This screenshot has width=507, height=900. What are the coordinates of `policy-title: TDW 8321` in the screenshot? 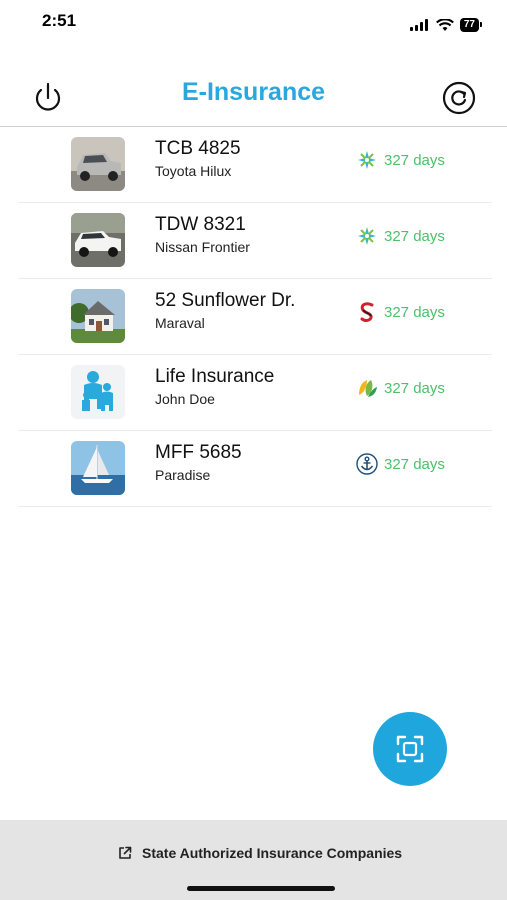 It's located at (200, 224).